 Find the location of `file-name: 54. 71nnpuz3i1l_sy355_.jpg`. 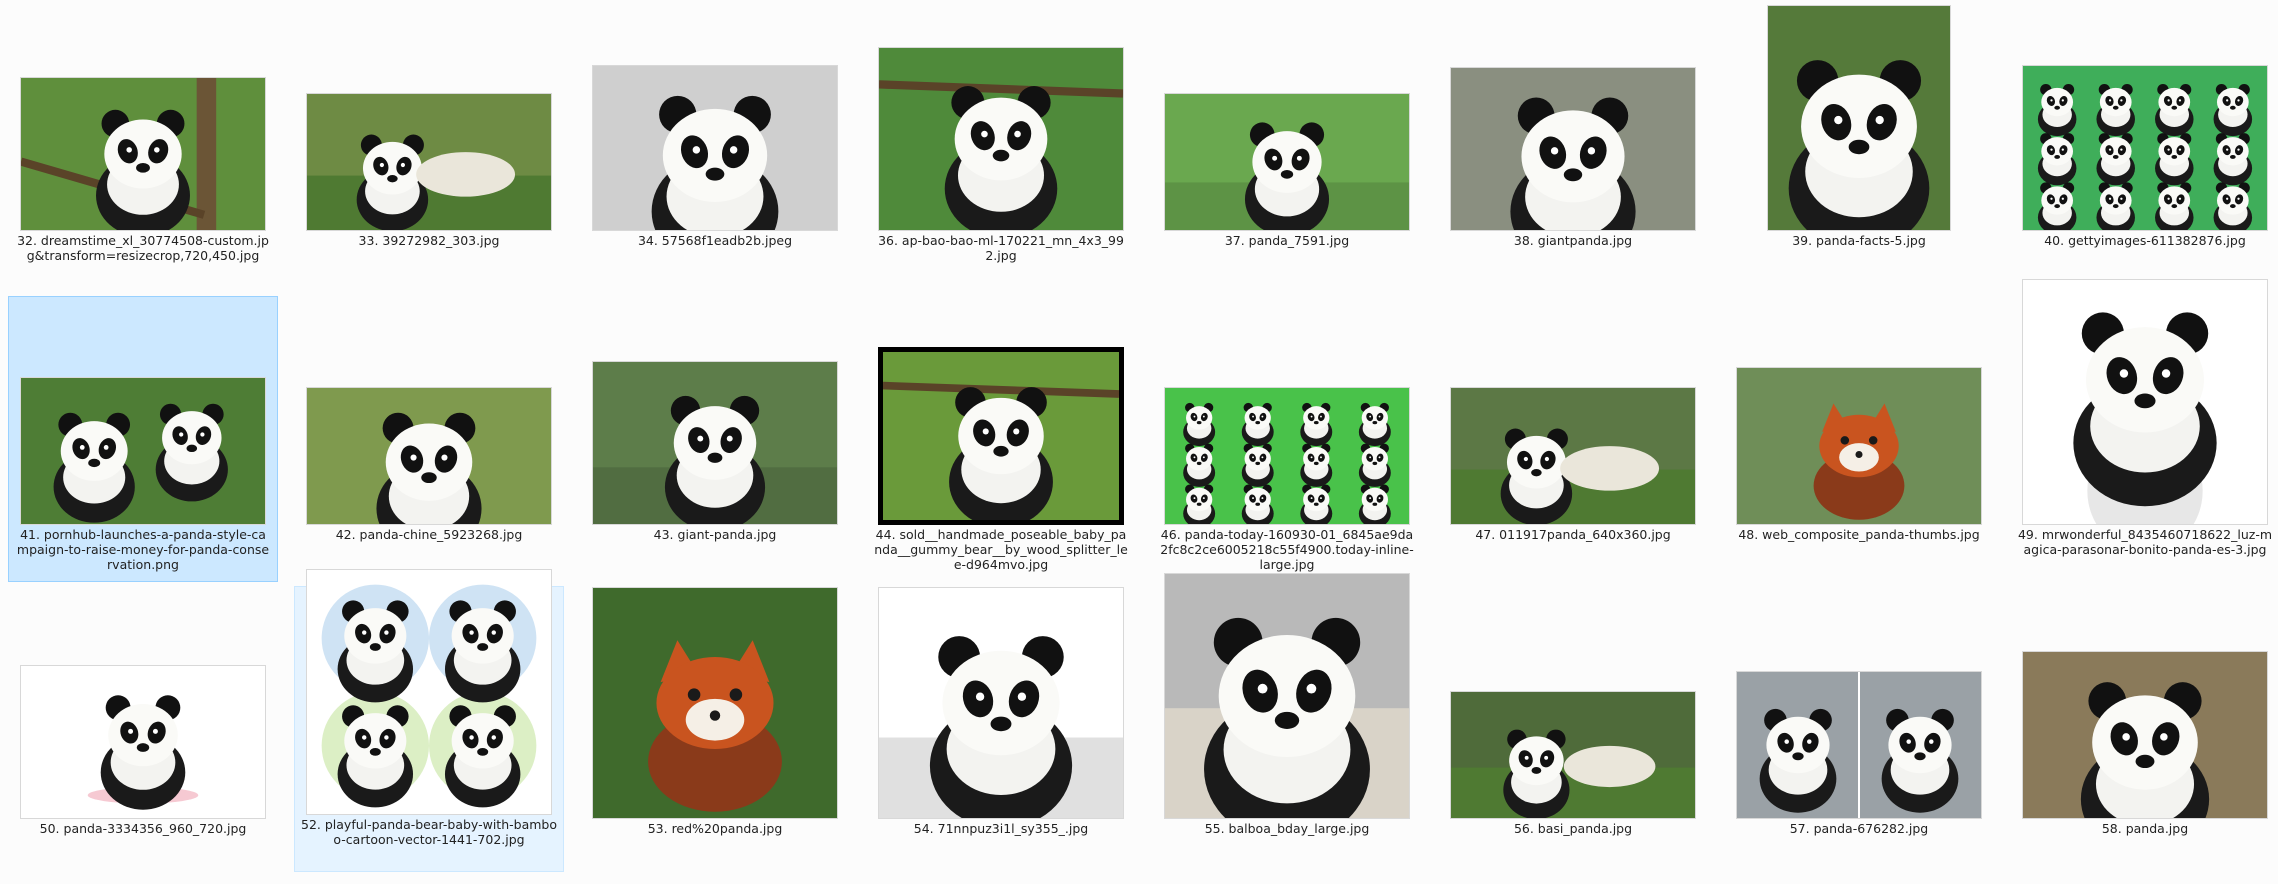

file-name: 54. 71nnpuz3i1l_sy355_.jpg is located at coordinates (1001, 828).